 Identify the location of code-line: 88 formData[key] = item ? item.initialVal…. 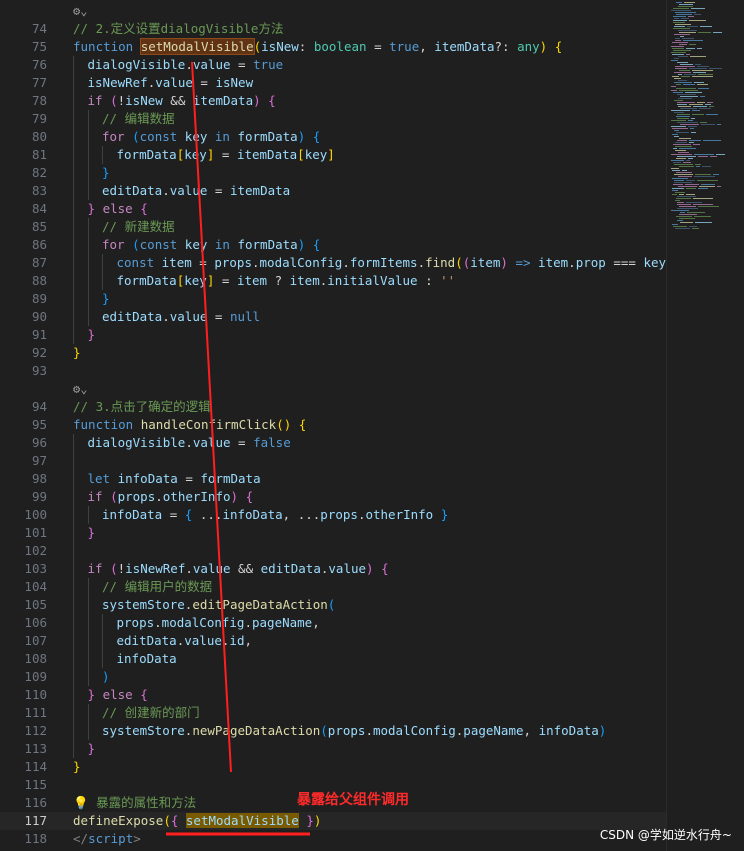
(333, 281).